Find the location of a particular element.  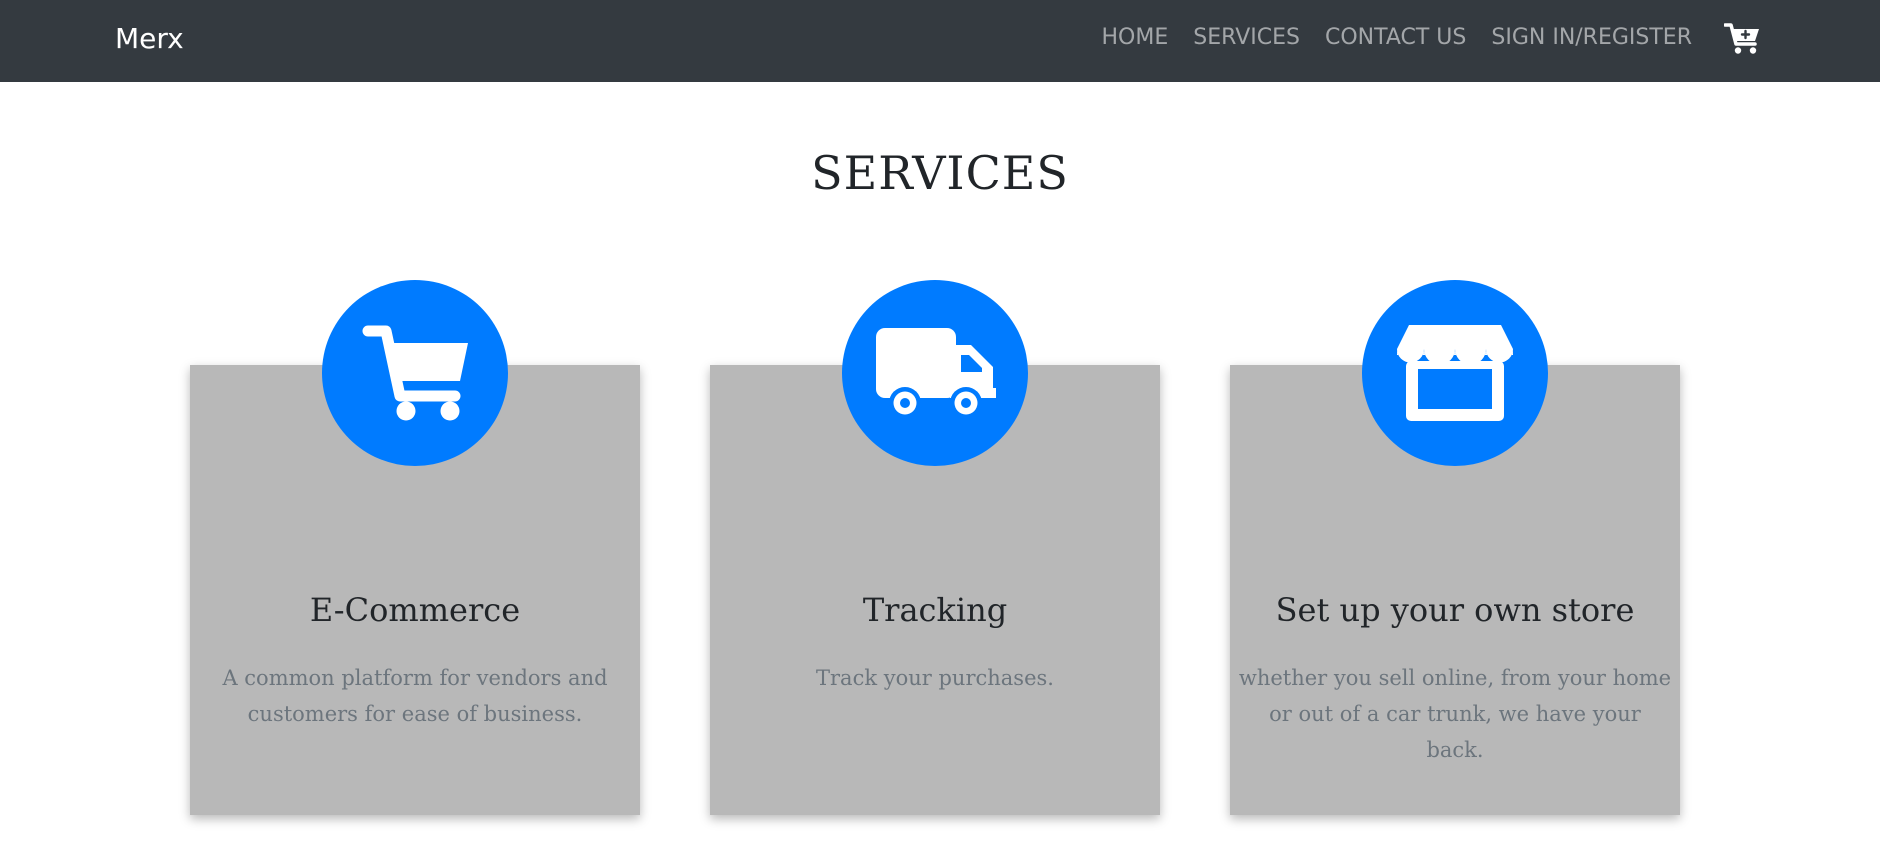

service-card-tracking: Tracking Track your purchases. is located at coordinates (935, 547).